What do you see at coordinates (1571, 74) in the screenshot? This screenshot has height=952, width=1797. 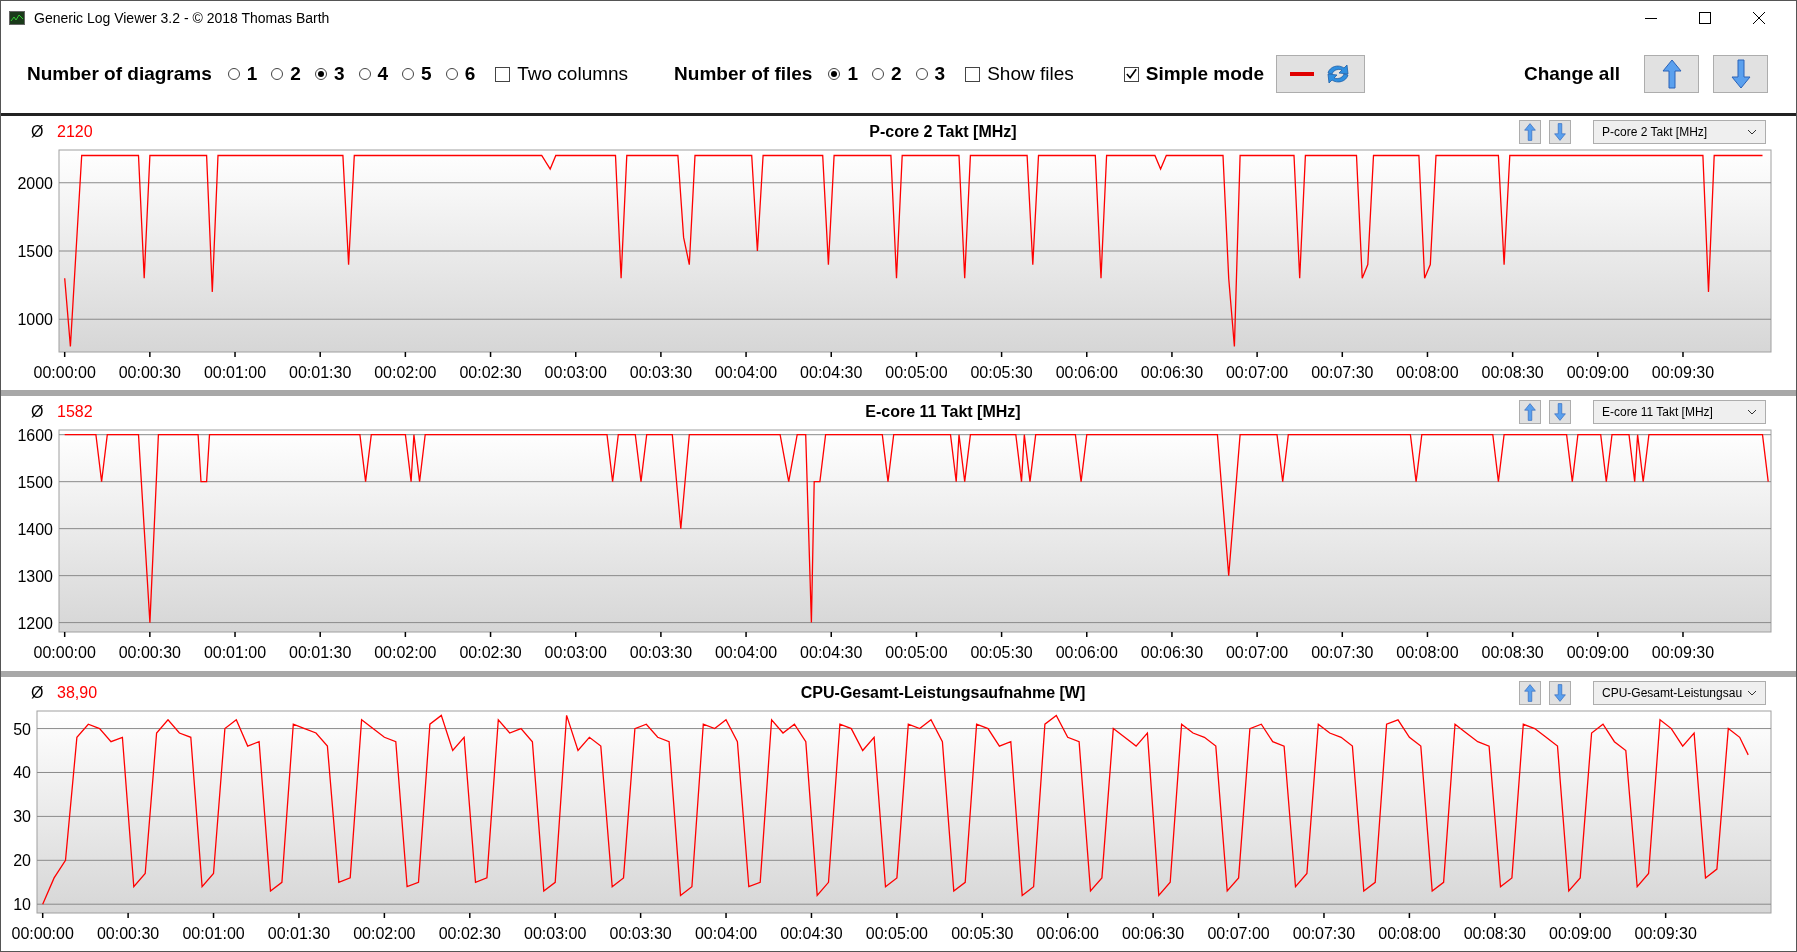 I see `change-all-label: Change all` at bounding box center [1571, 74].